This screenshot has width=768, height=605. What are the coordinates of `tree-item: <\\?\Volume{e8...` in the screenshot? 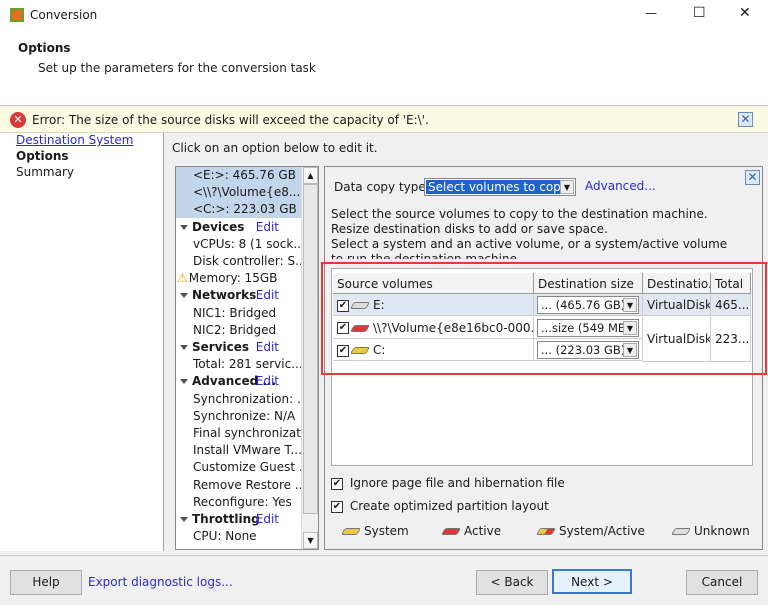 It's located at (238, 193).